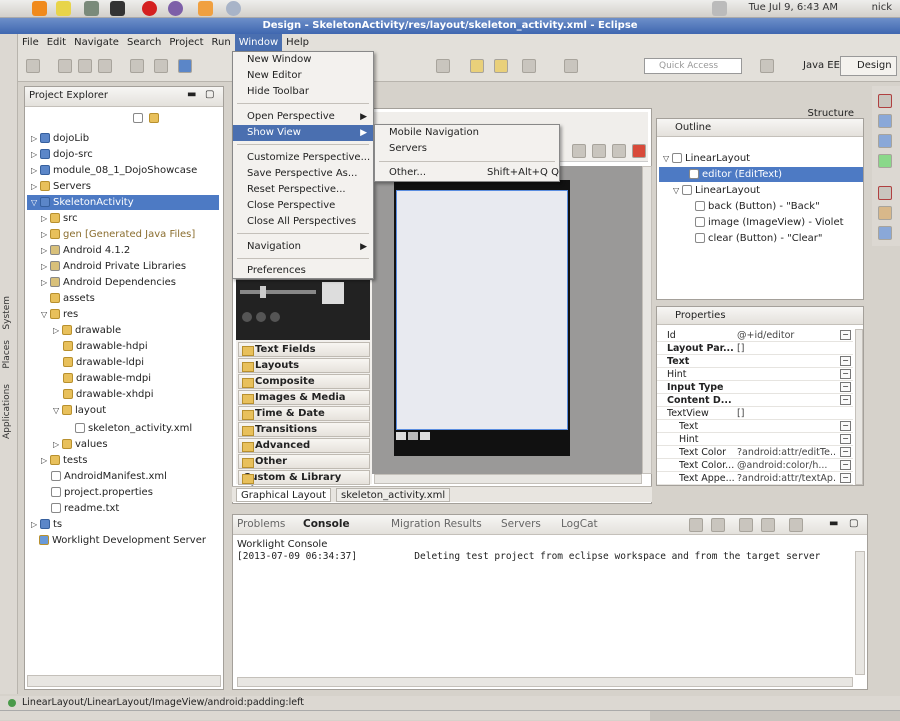 This screenshot has height=721, width=900. I want to click on toolbar-icon-a, so click(443, 66).